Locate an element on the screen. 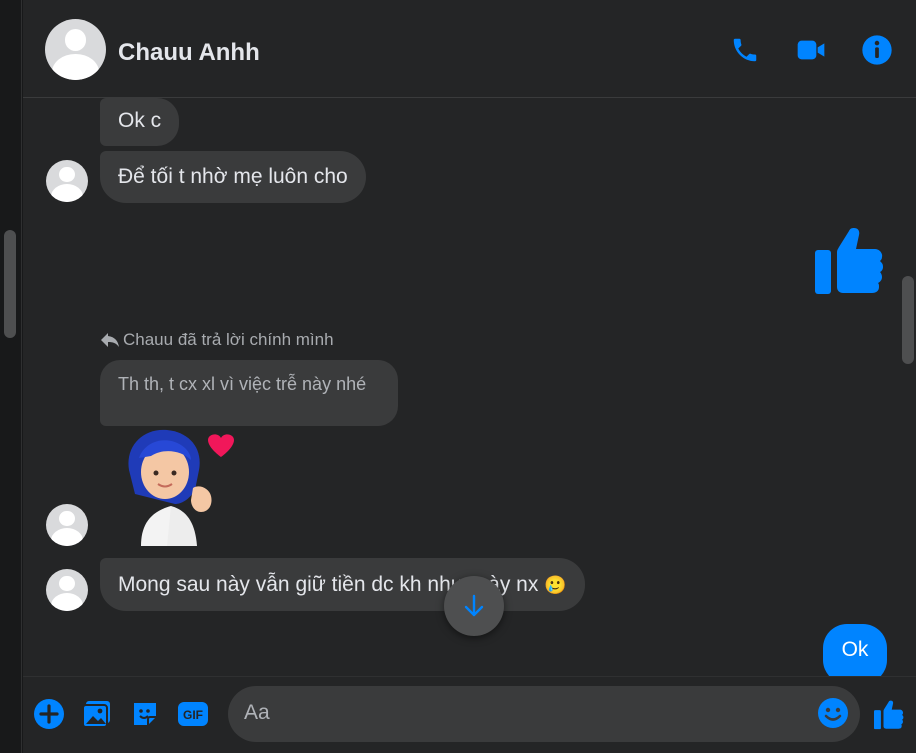 The width and height of the screenshot is (916, 753). phone-call-button is located at coordinates (745, 50).